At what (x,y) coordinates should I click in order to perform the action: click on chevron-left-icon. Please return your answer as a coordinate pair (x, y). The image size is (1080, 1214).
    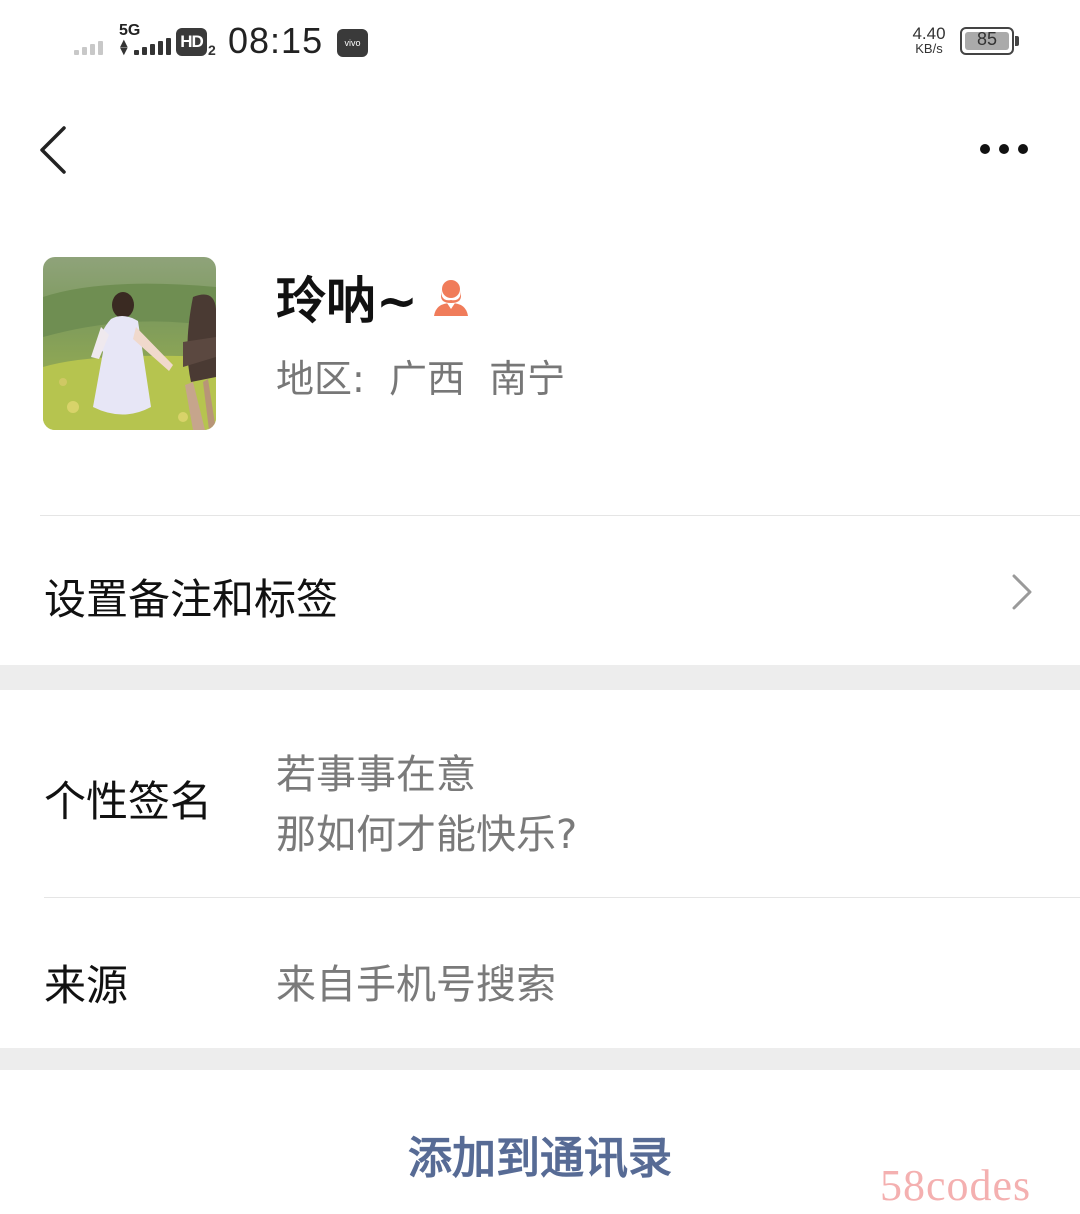
    Looking at the image, I should click on (53, 150).